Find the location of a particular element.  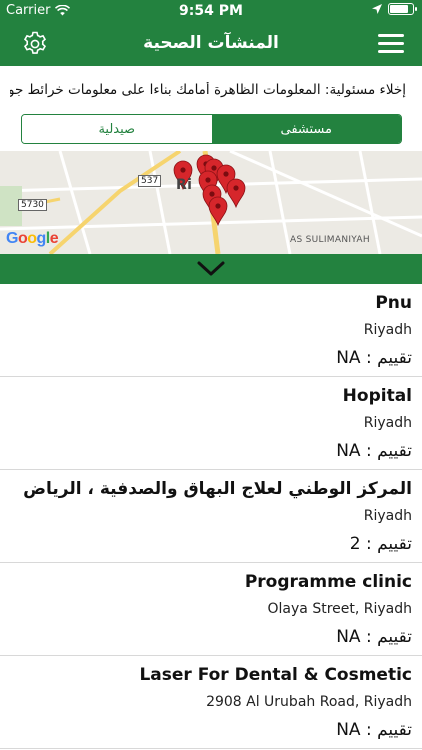

status-right is located at coordinates (394, 9).